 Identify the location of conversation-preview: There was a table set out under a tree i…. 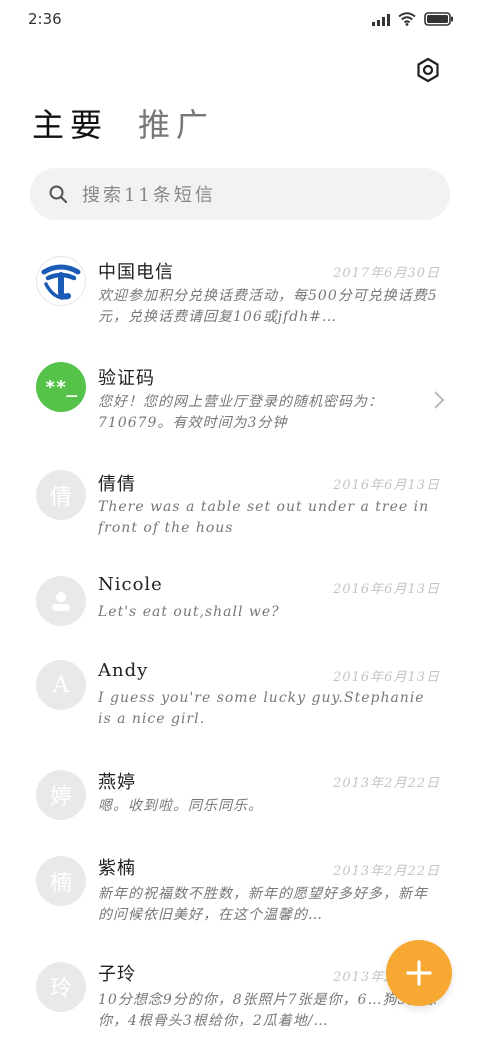
(264, 517).